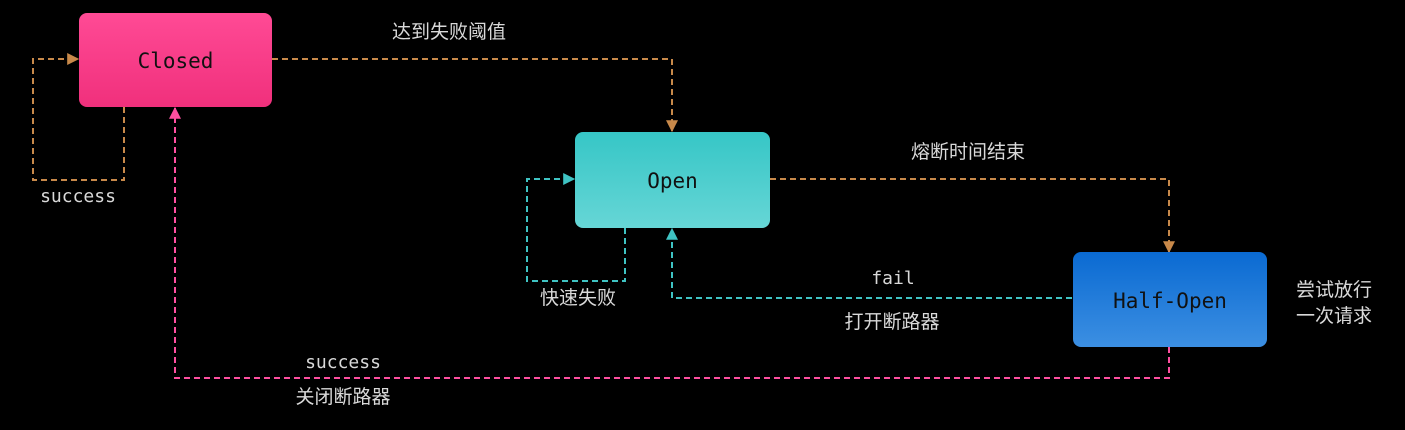  I want to click on state-half-open: Half-Open, so click(1170, 299).